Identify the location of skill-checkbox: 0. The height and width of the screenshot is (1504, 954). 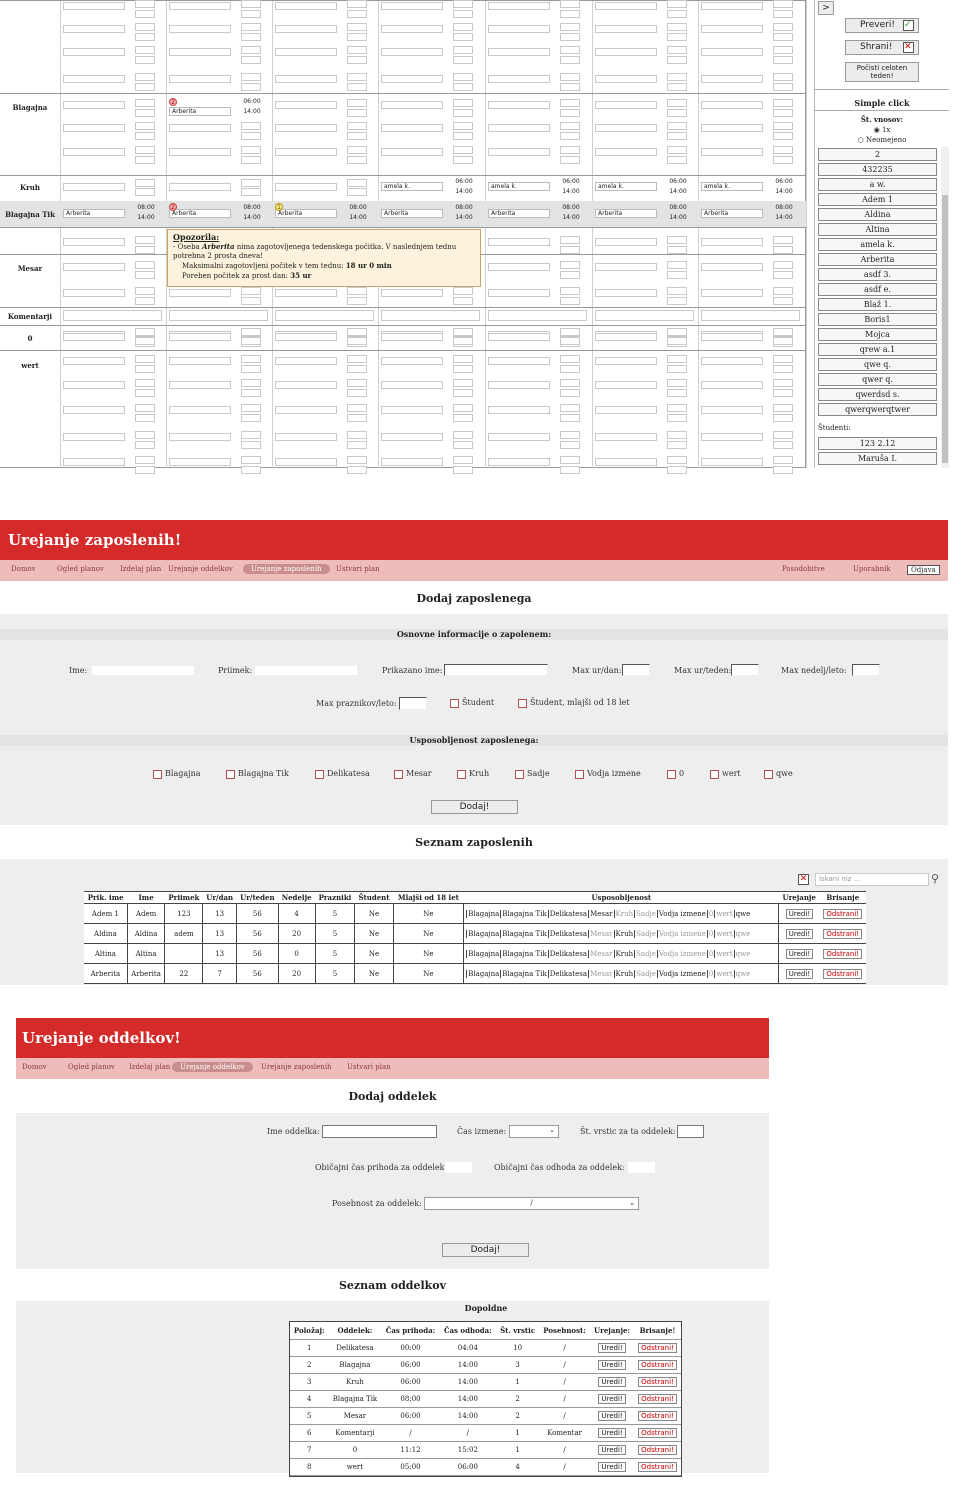
(675, 774).